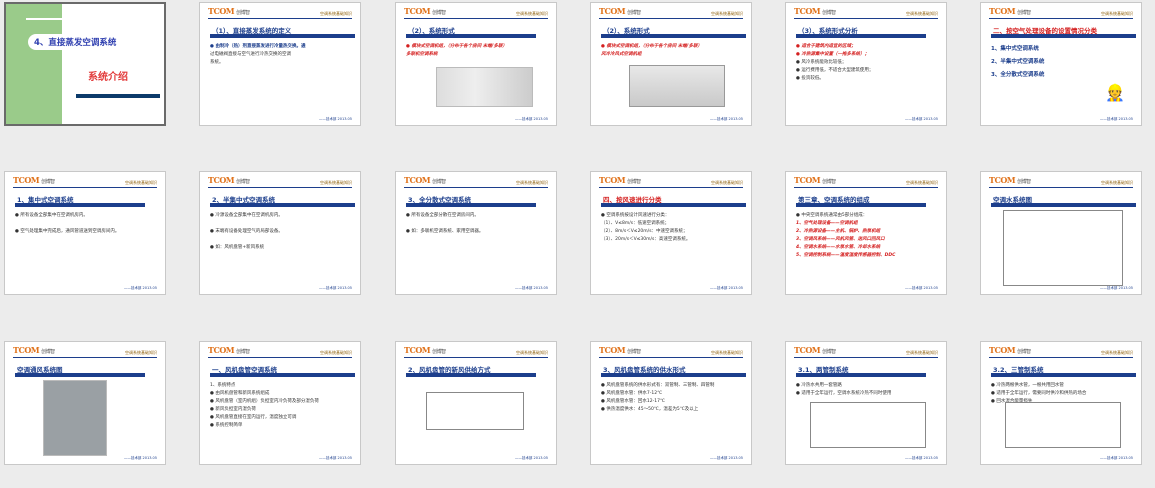 This screenshot has height=488, width=1155. What do you see at coordinates (650, 409) in the screenshot?
I see `body-line: ● 供热温度供水：45～50℃，温差为5℃及以上` at bounding box center [650, 409].